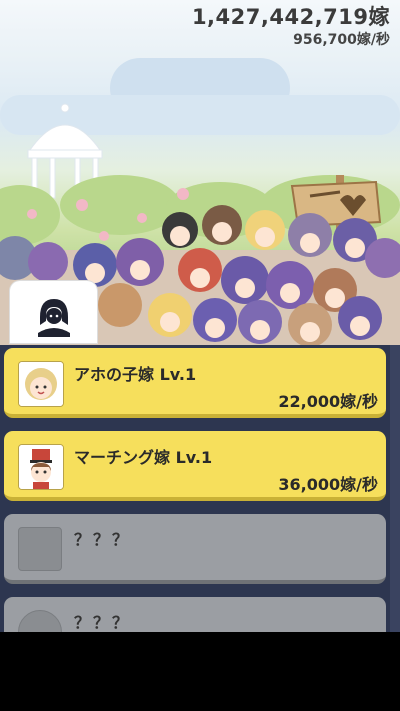  I want to click on upgrade-rate: 22,000嫁/秒, so click(328, 401).